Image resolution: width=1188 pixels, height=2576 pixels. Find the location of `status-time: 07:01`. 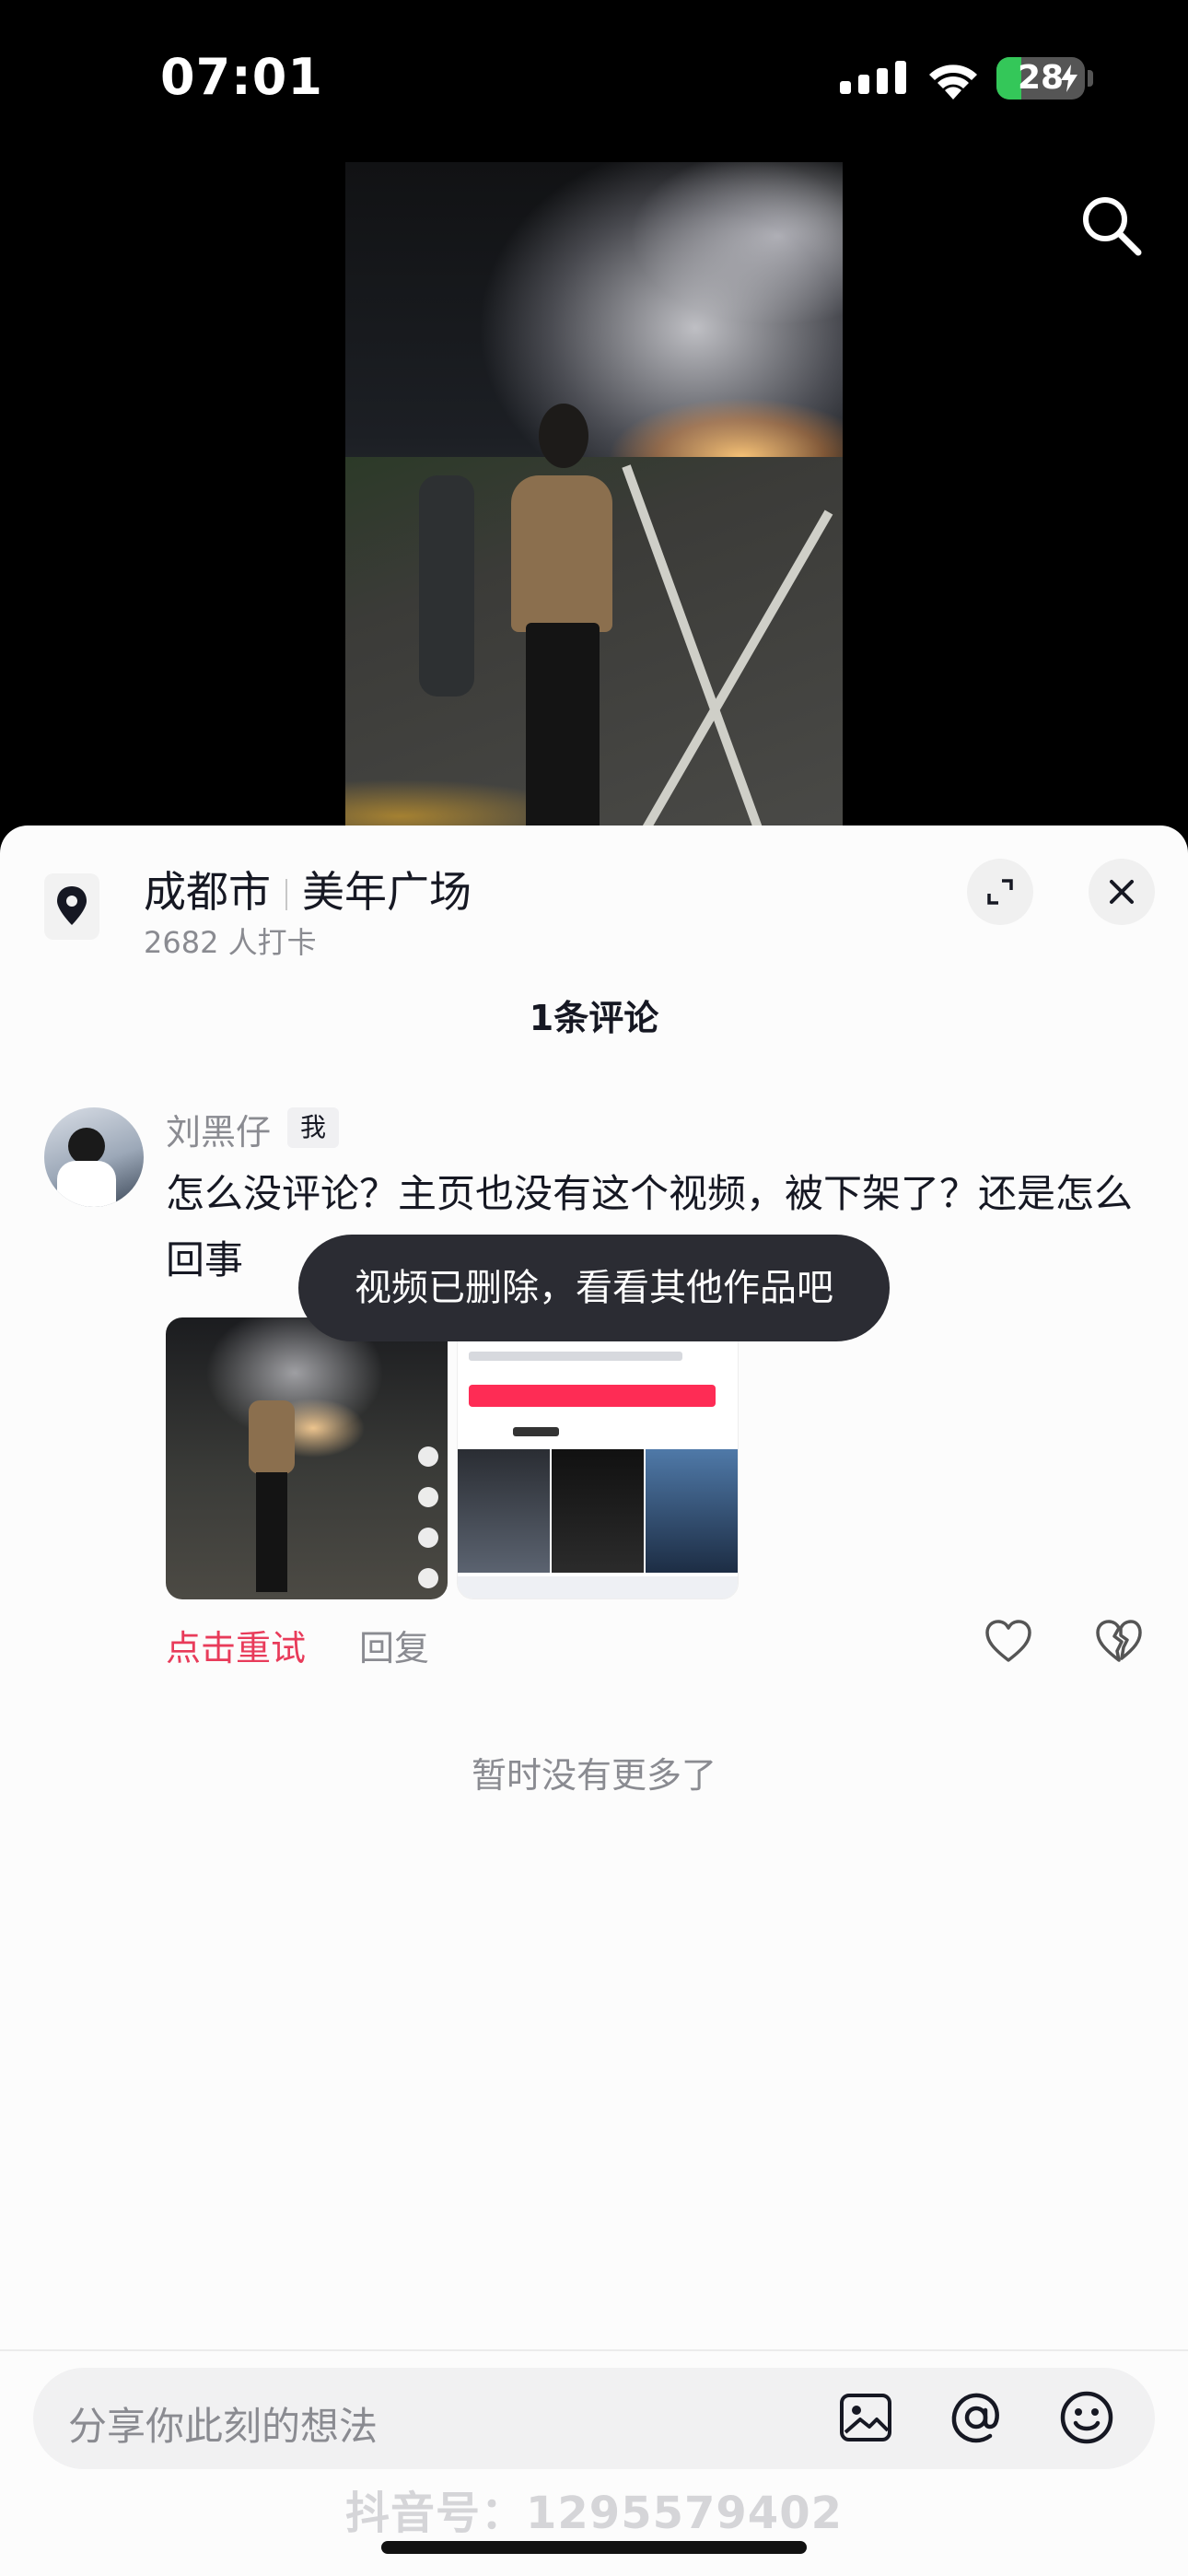

status-time: 07:01 is located at coordinates (242, 77).